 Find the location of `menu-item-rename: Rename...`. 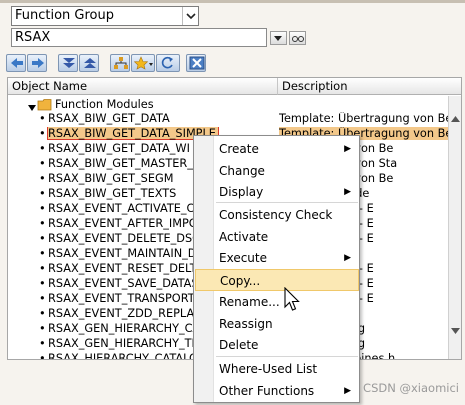

menu-item-rename: Rename... is located at coordinates (277, 302).